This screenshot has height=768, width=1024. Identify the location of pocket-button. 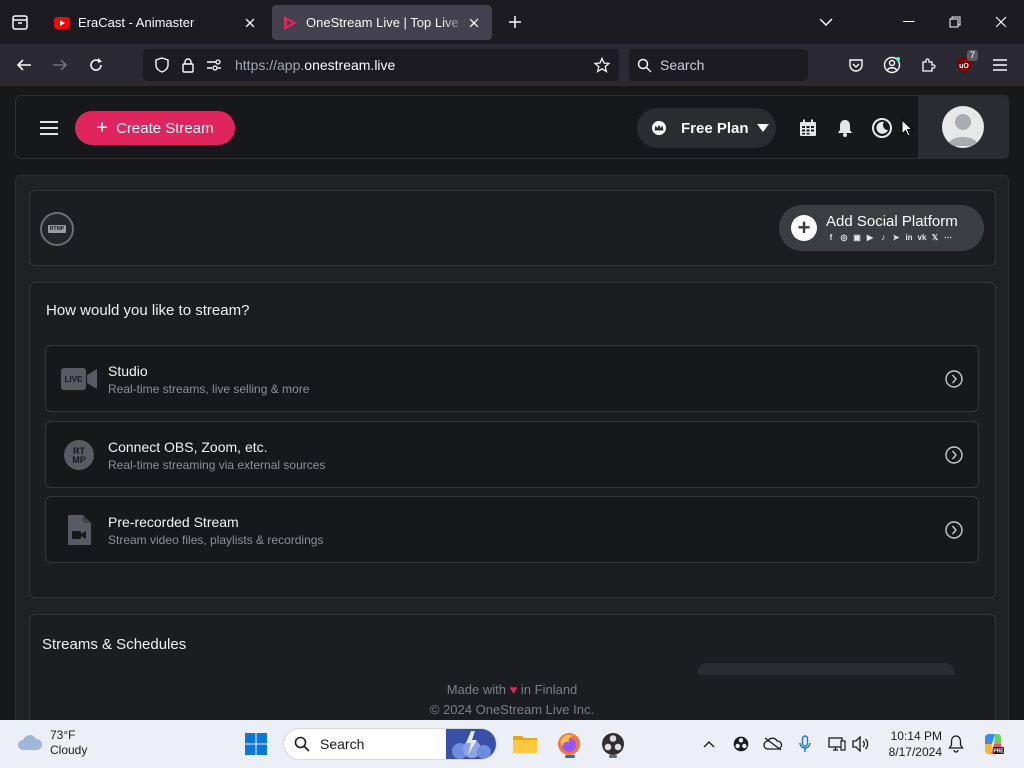
(856, 65).